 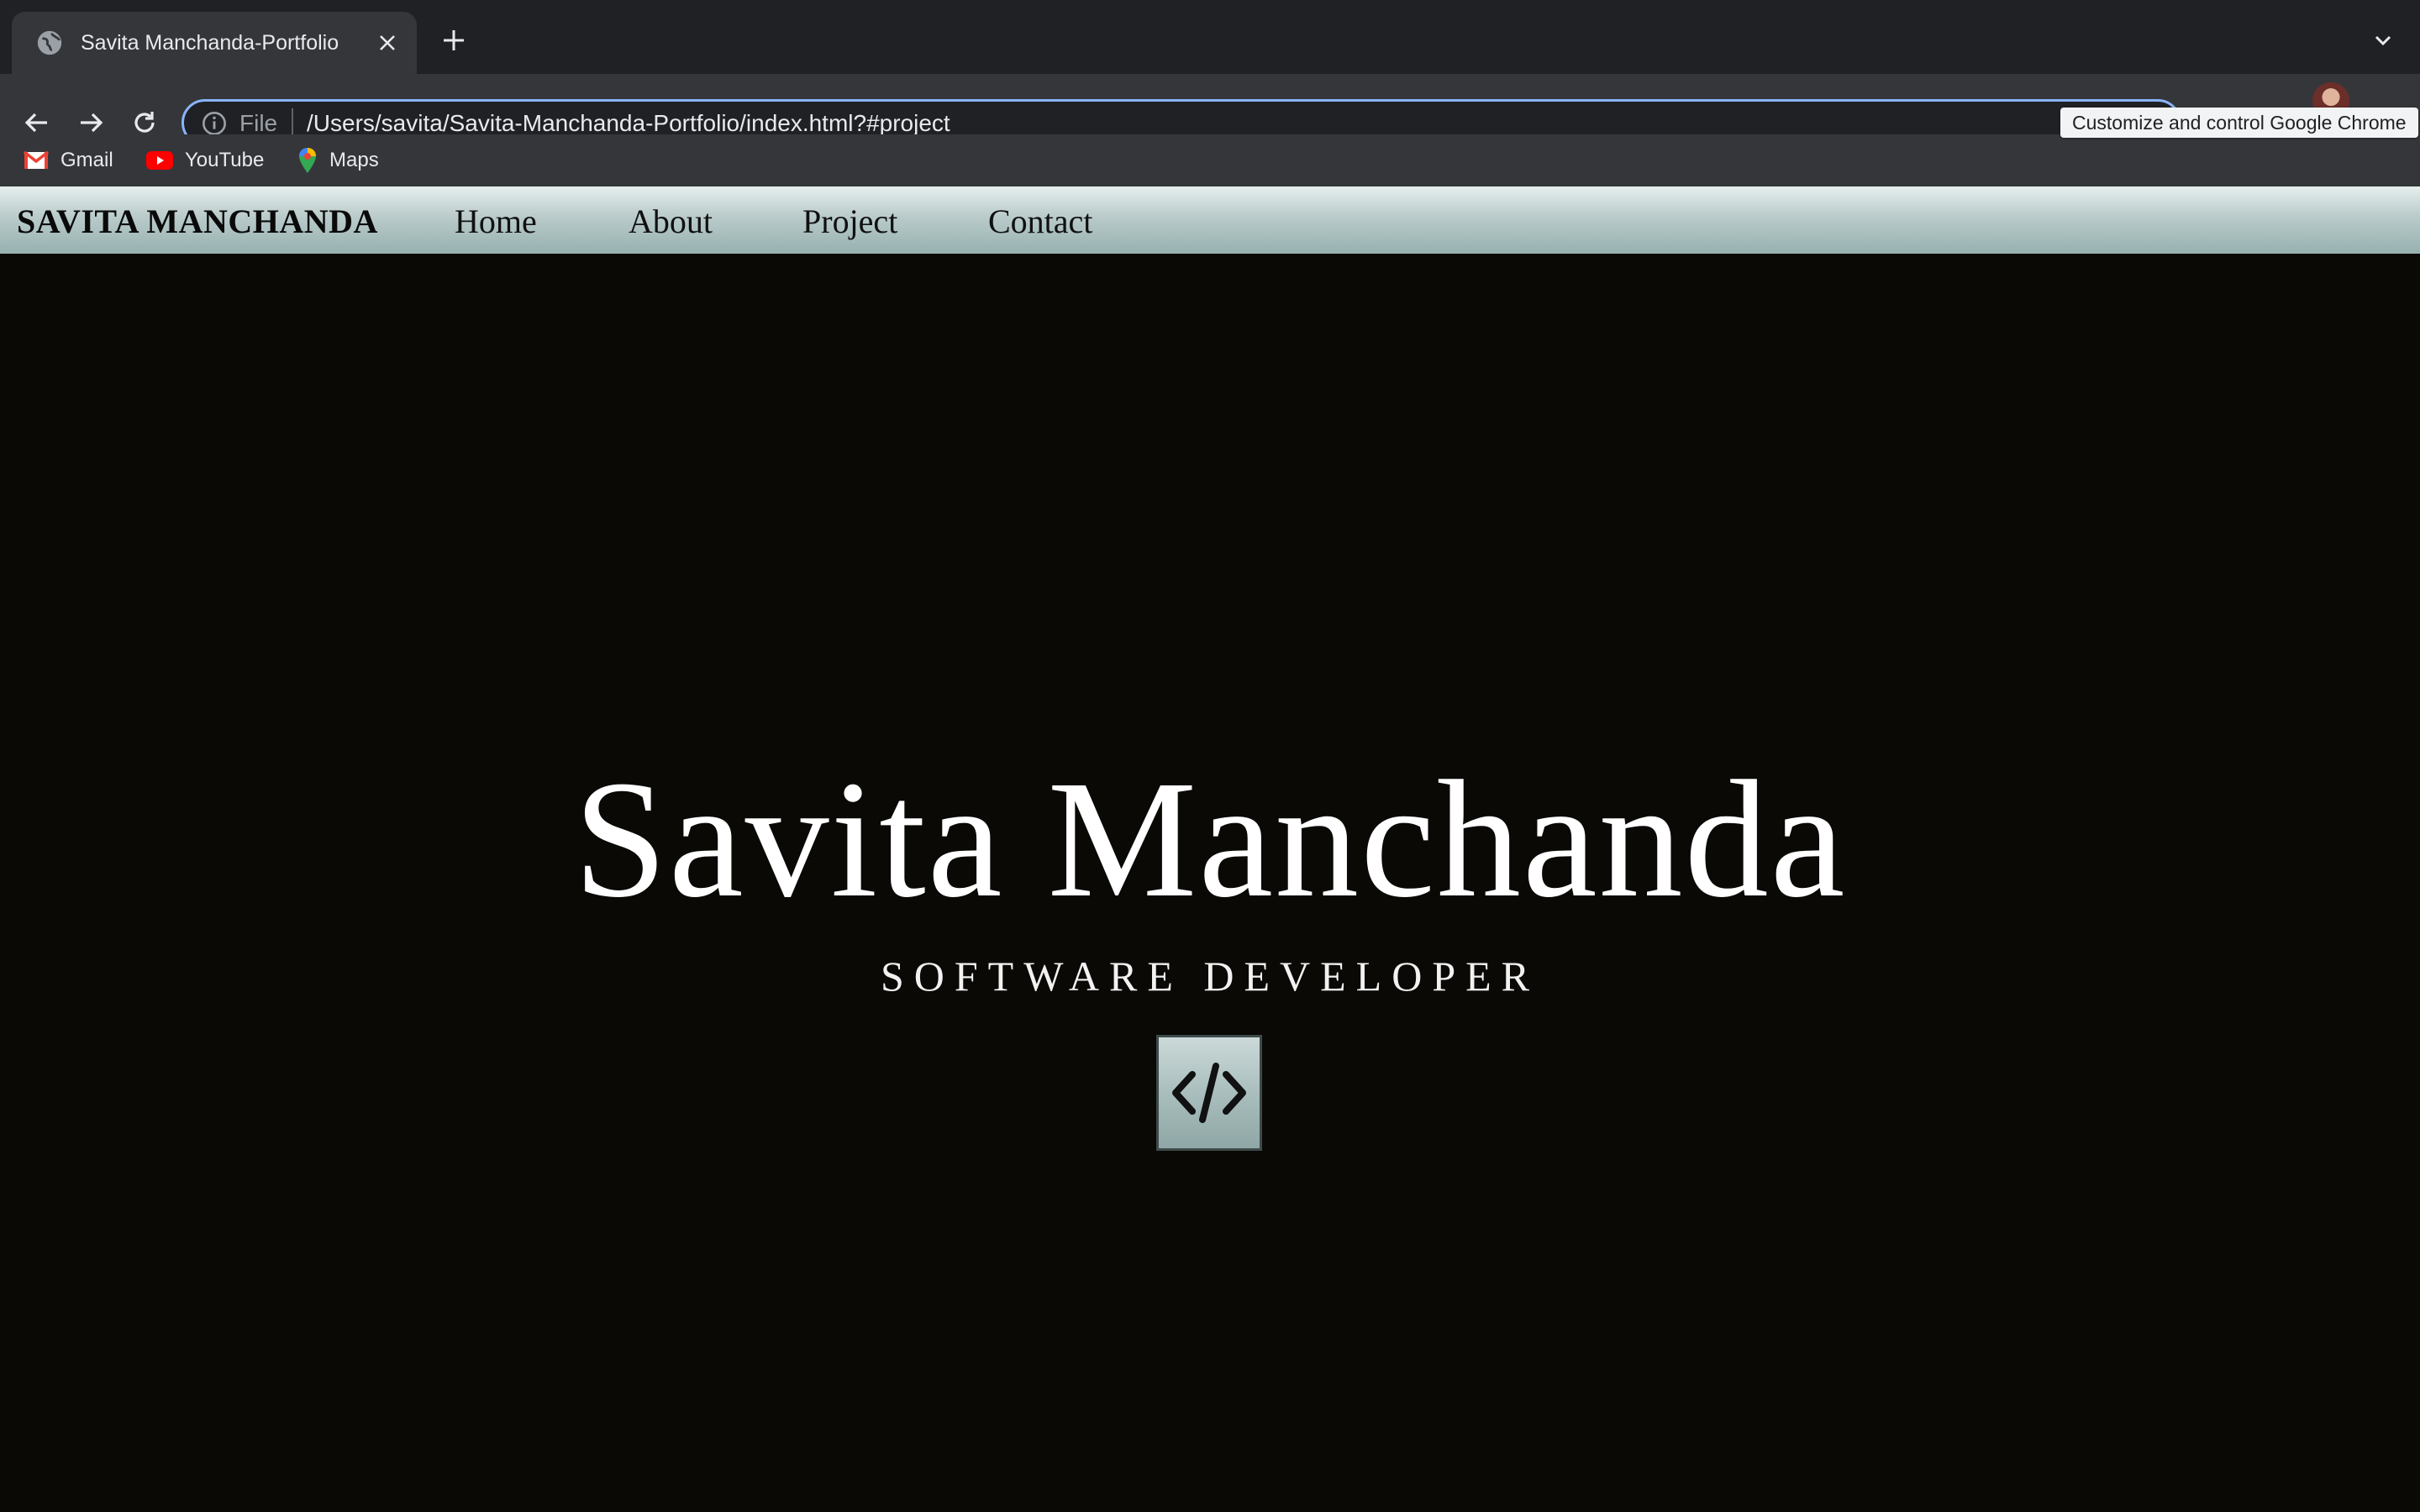 I want to click on bookmark-label: YouTube, so click(x=225, y=160).